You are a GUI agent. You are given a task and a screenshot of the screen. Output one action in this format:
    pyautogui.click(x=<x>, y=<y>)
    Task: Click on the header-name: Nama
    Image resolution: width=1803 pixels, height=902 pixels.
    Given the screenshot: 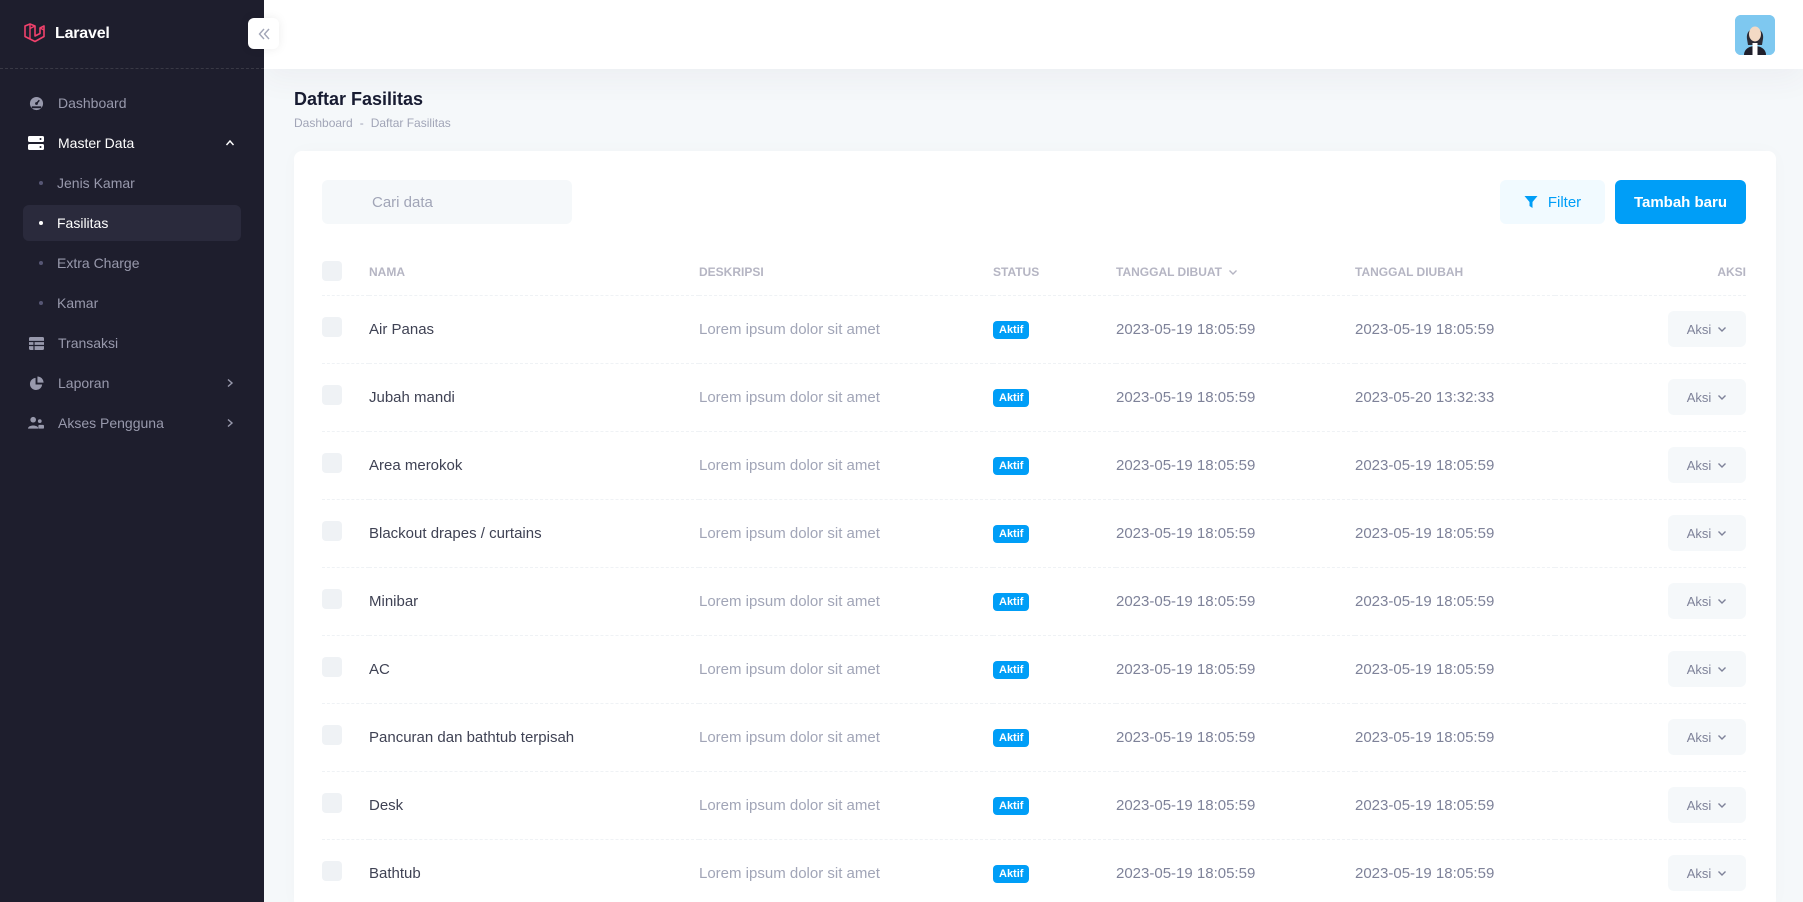 What is the action you would take?
    pyautogui.click(x=534, y=273)
    